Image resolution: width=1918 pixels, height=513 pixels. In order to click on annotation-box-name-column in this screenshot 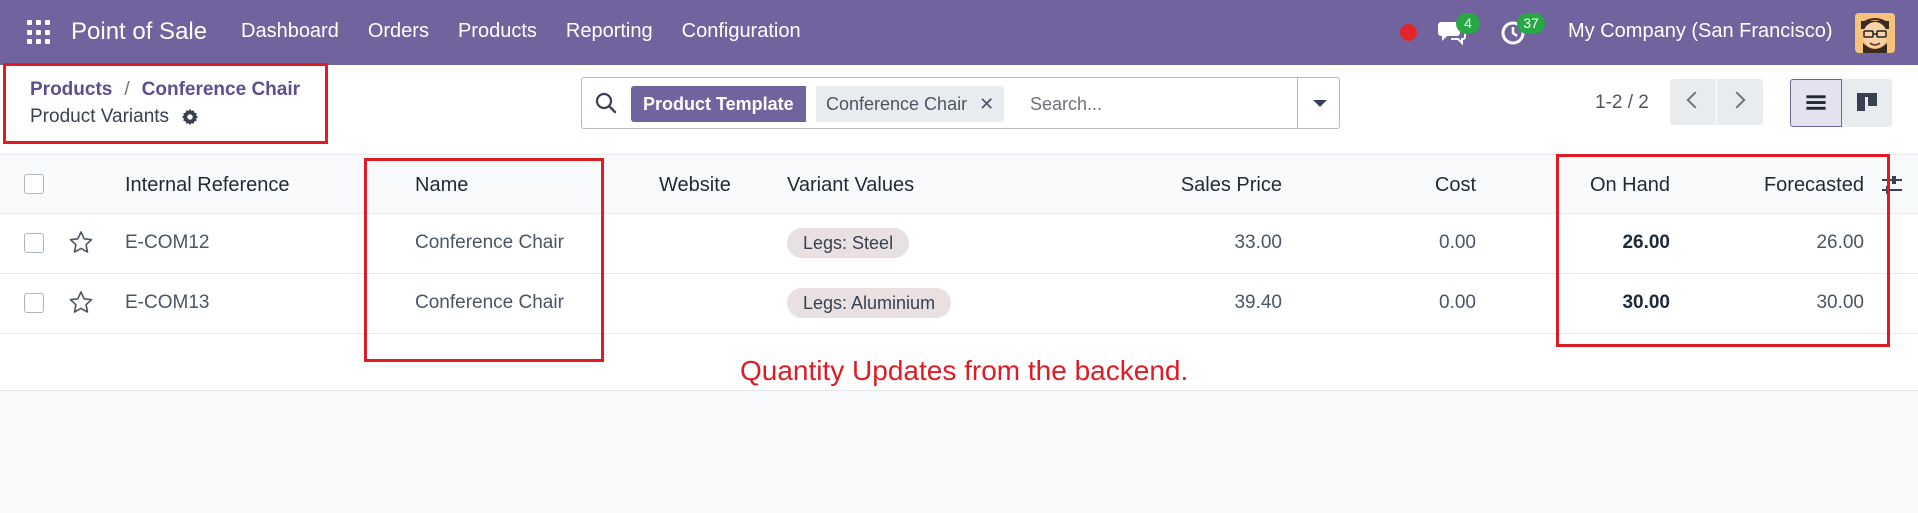, I will do `click(484, 260)`.